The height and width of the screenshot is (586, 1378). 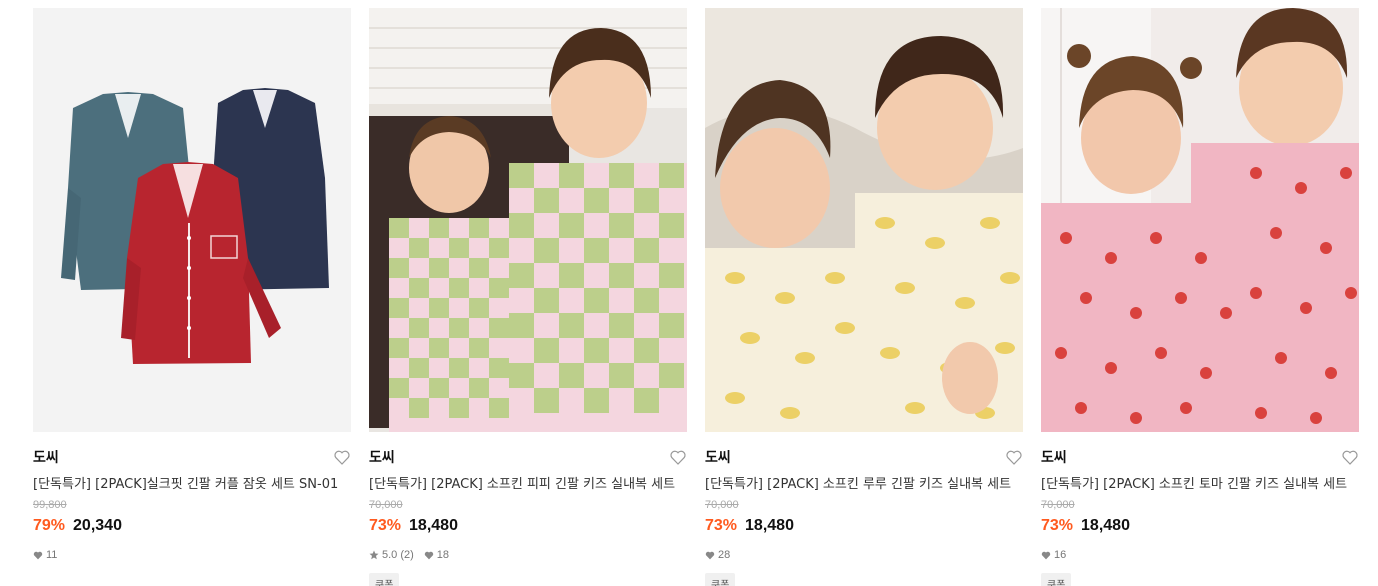 I want to click on likes-value: 11, so click(x=52, y=555).